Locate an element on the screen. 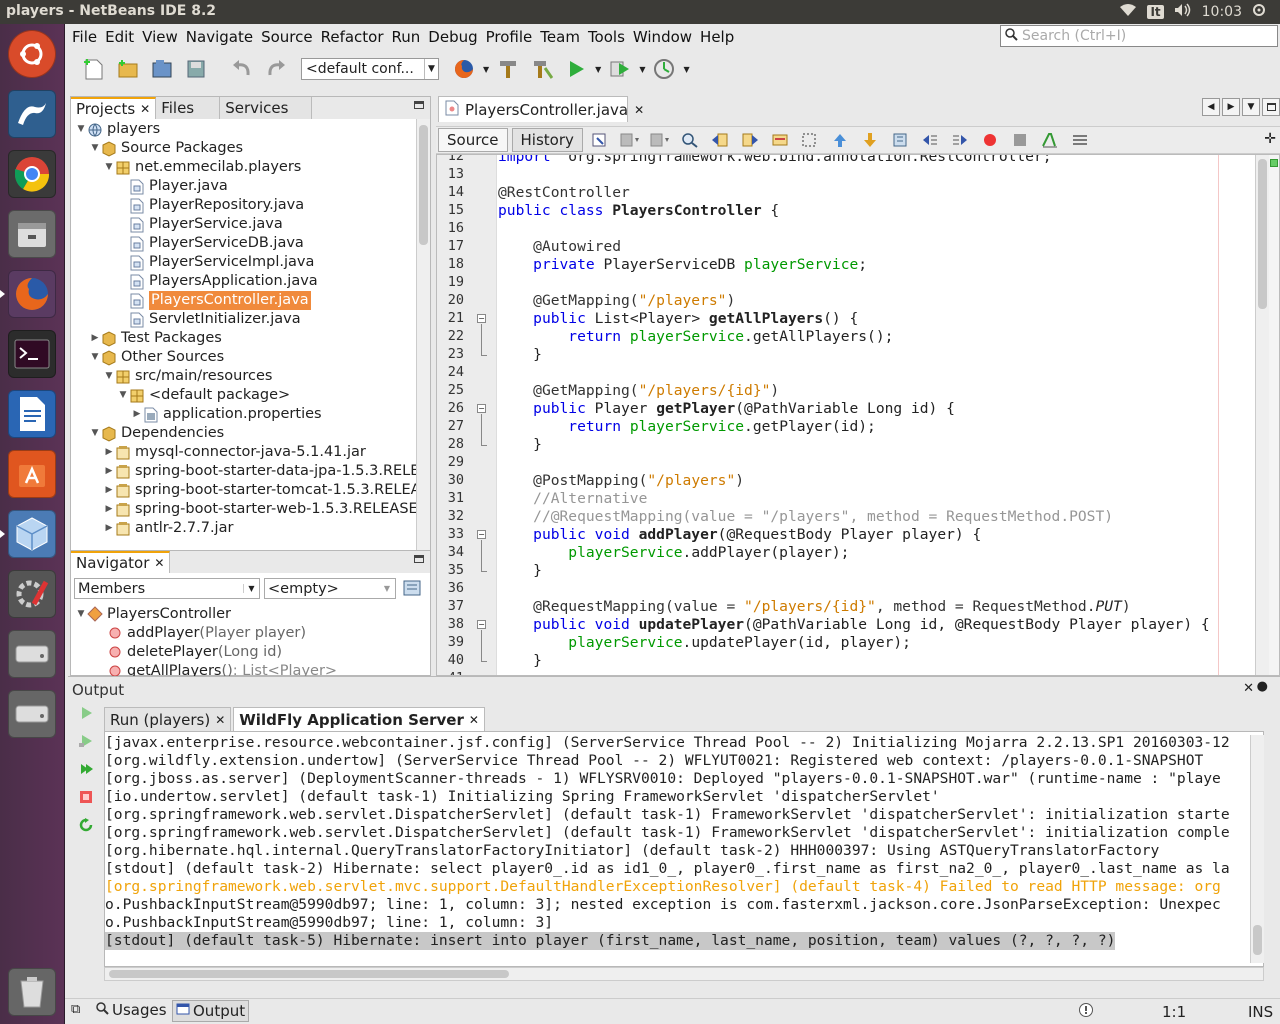  shift-left-icon is located at coordinates (930, 140).